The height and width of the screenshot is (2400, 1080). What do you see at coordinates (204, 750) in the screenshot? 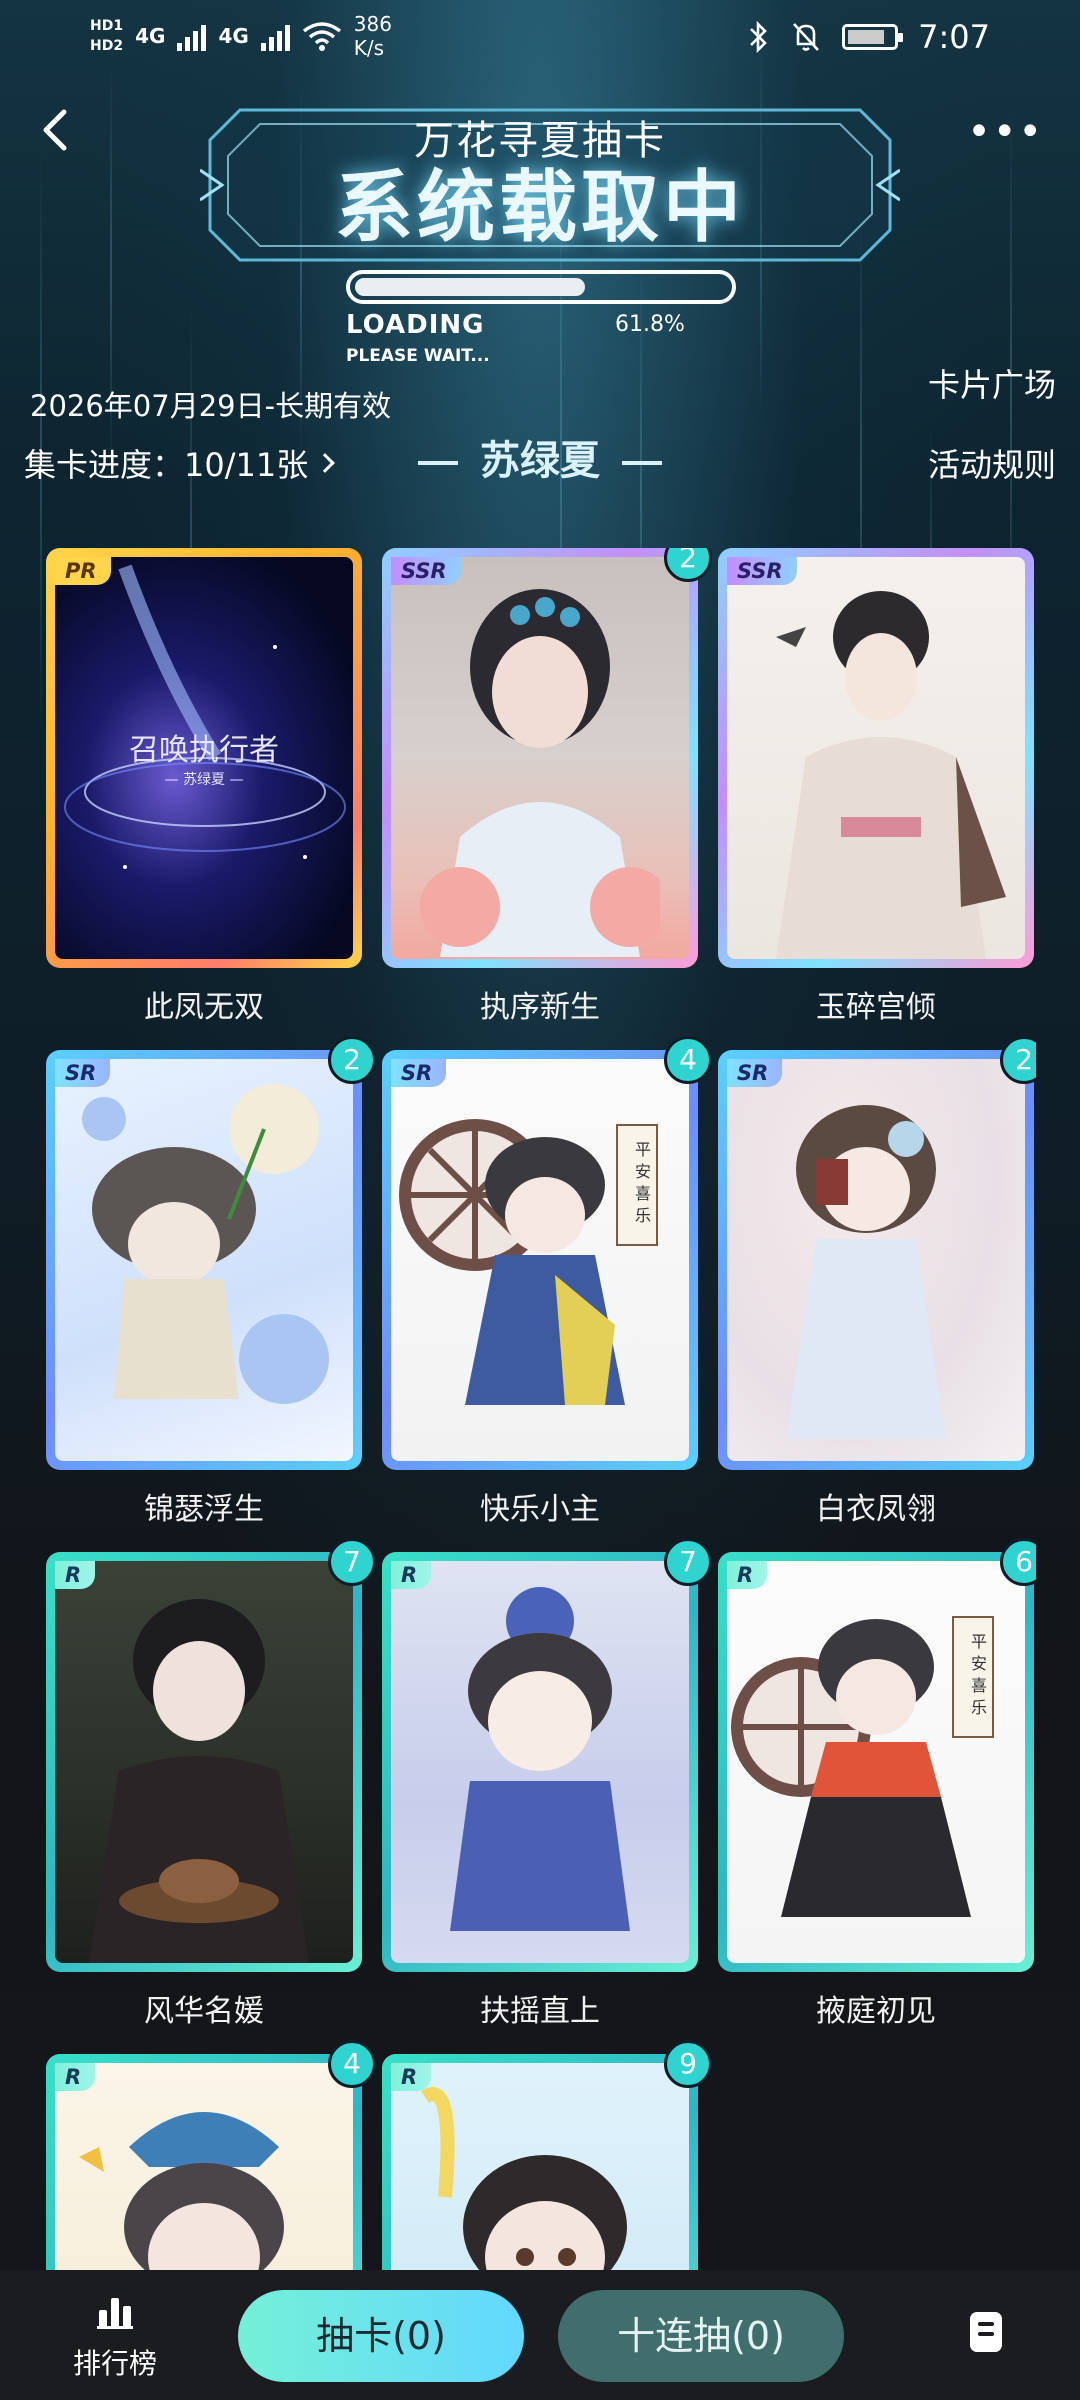
I see `art-title: 召唤执行者` at bounding box center [204, 750].